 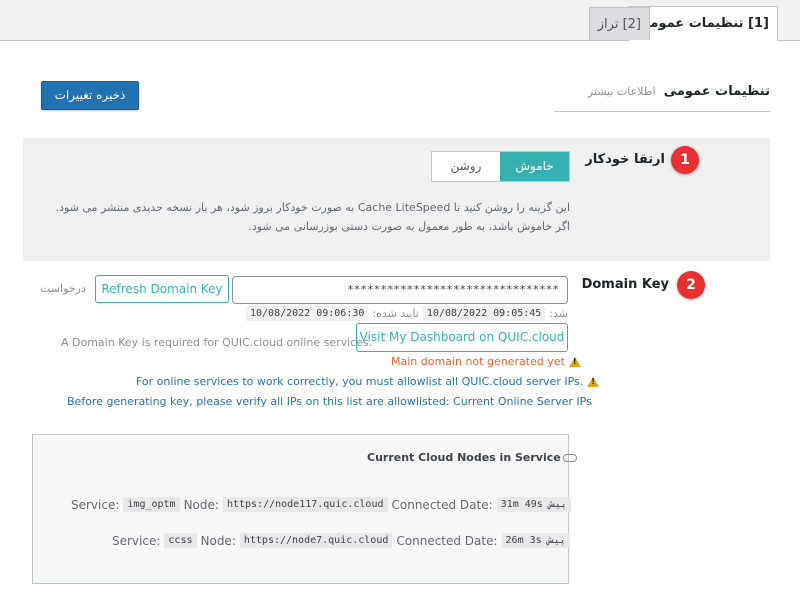 I want to click on section-title-text: تنظیمات عمومی, so click(x=716, y=91).